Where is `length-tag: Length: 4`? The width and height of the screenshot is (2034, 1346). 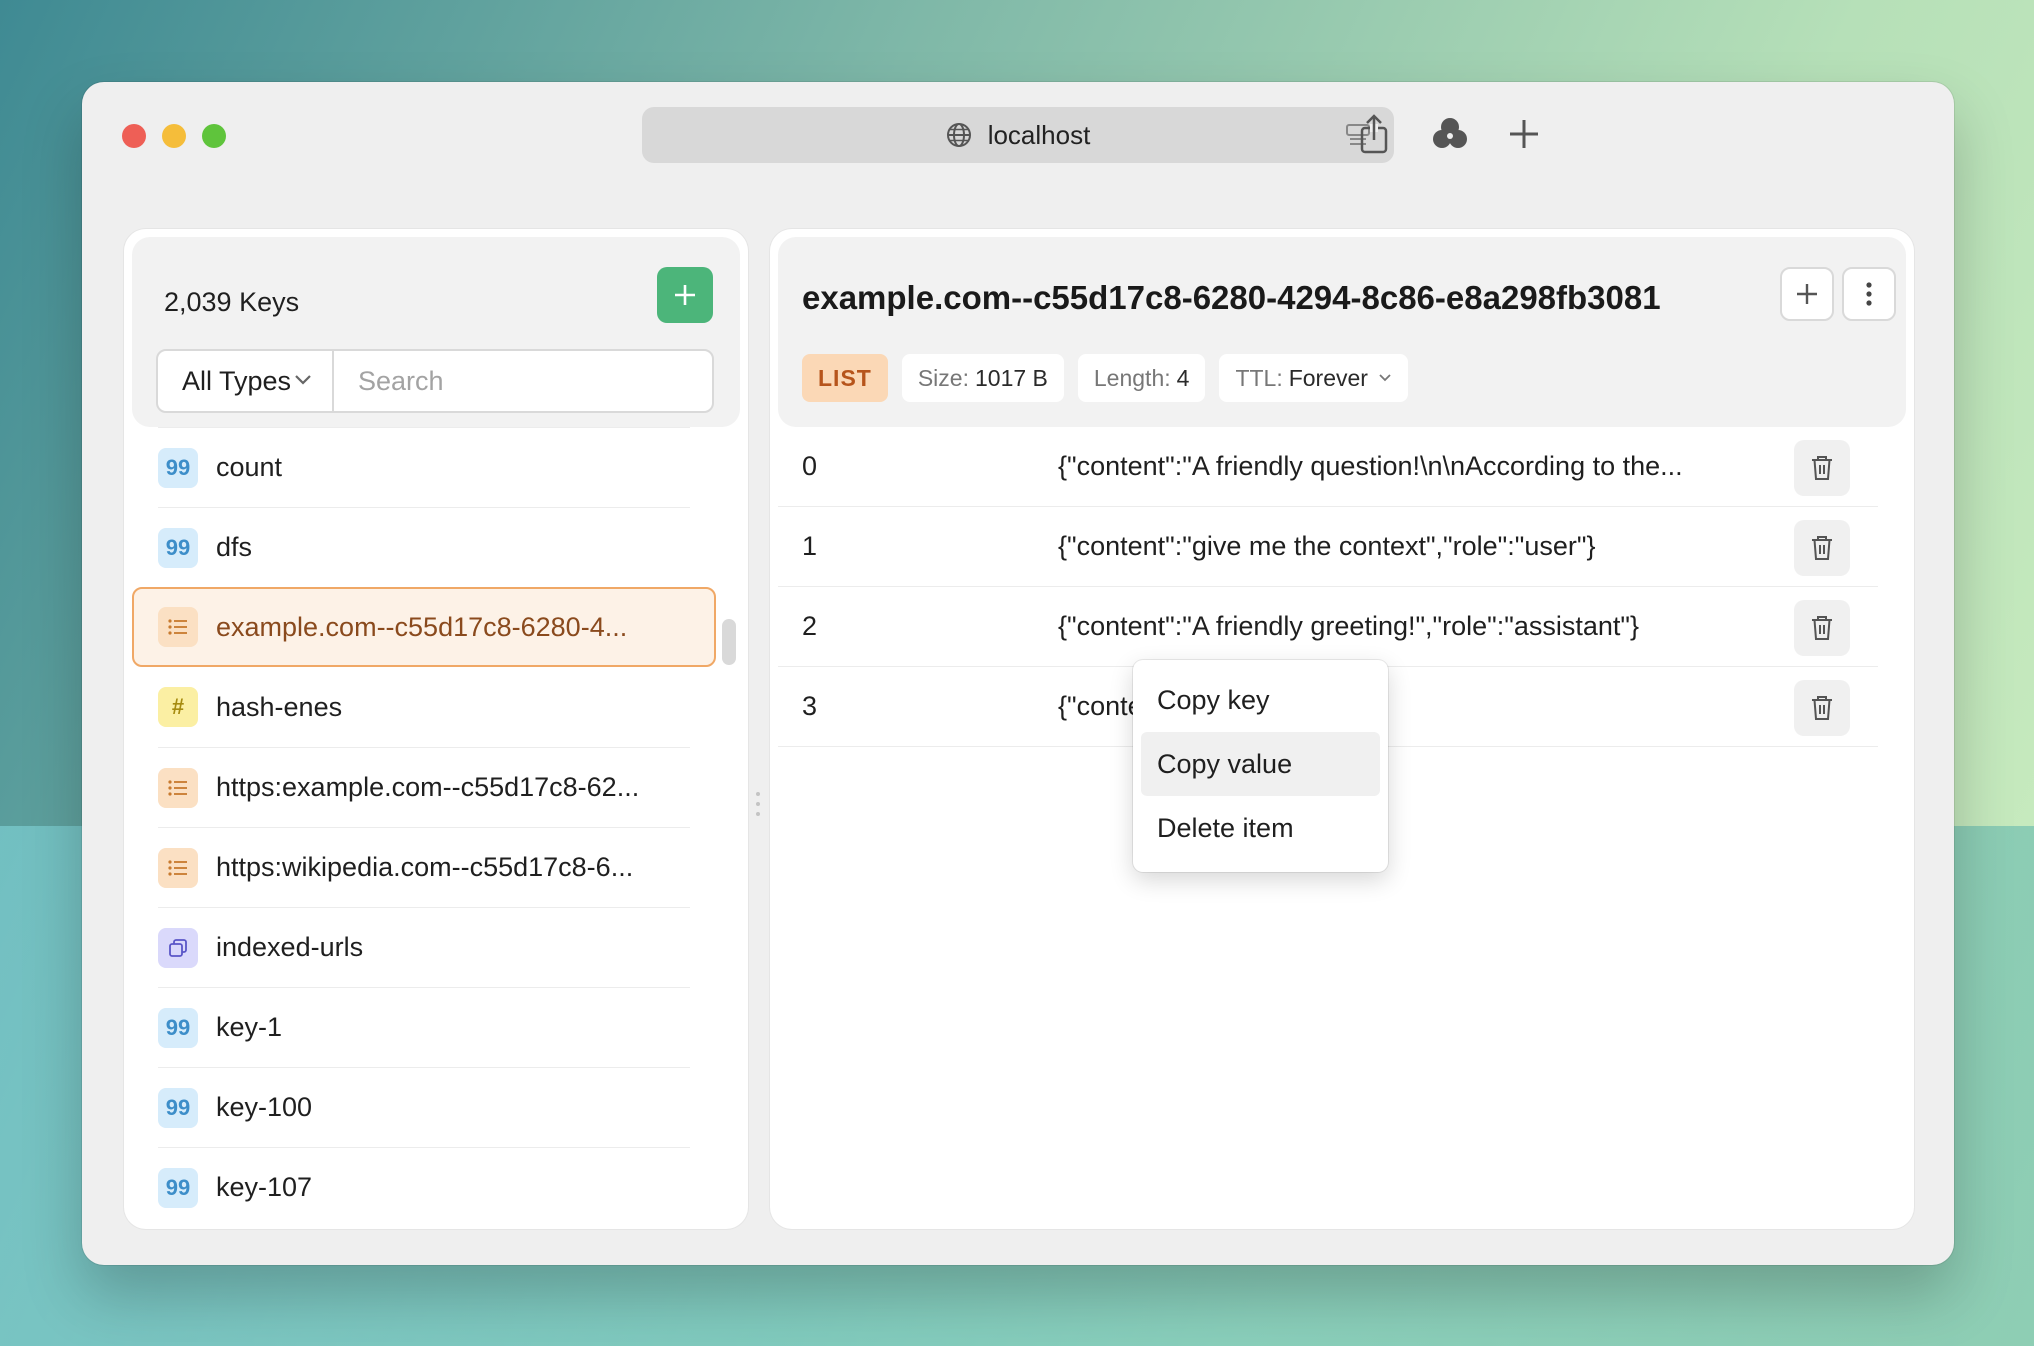
length-tag: Length: 4 is located at coordinates (1141, 378).